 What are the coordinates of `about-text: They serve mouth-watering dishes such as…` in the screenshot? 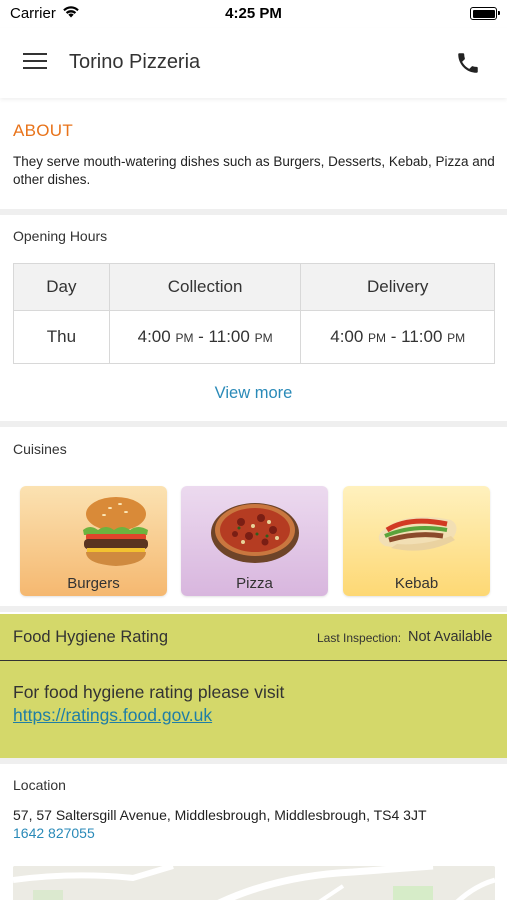 It's located at (254, 170).